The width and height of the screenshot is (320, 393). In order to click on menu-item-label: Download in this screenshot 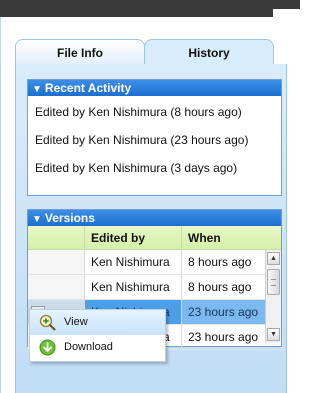, I will do `click(88, 347)`.